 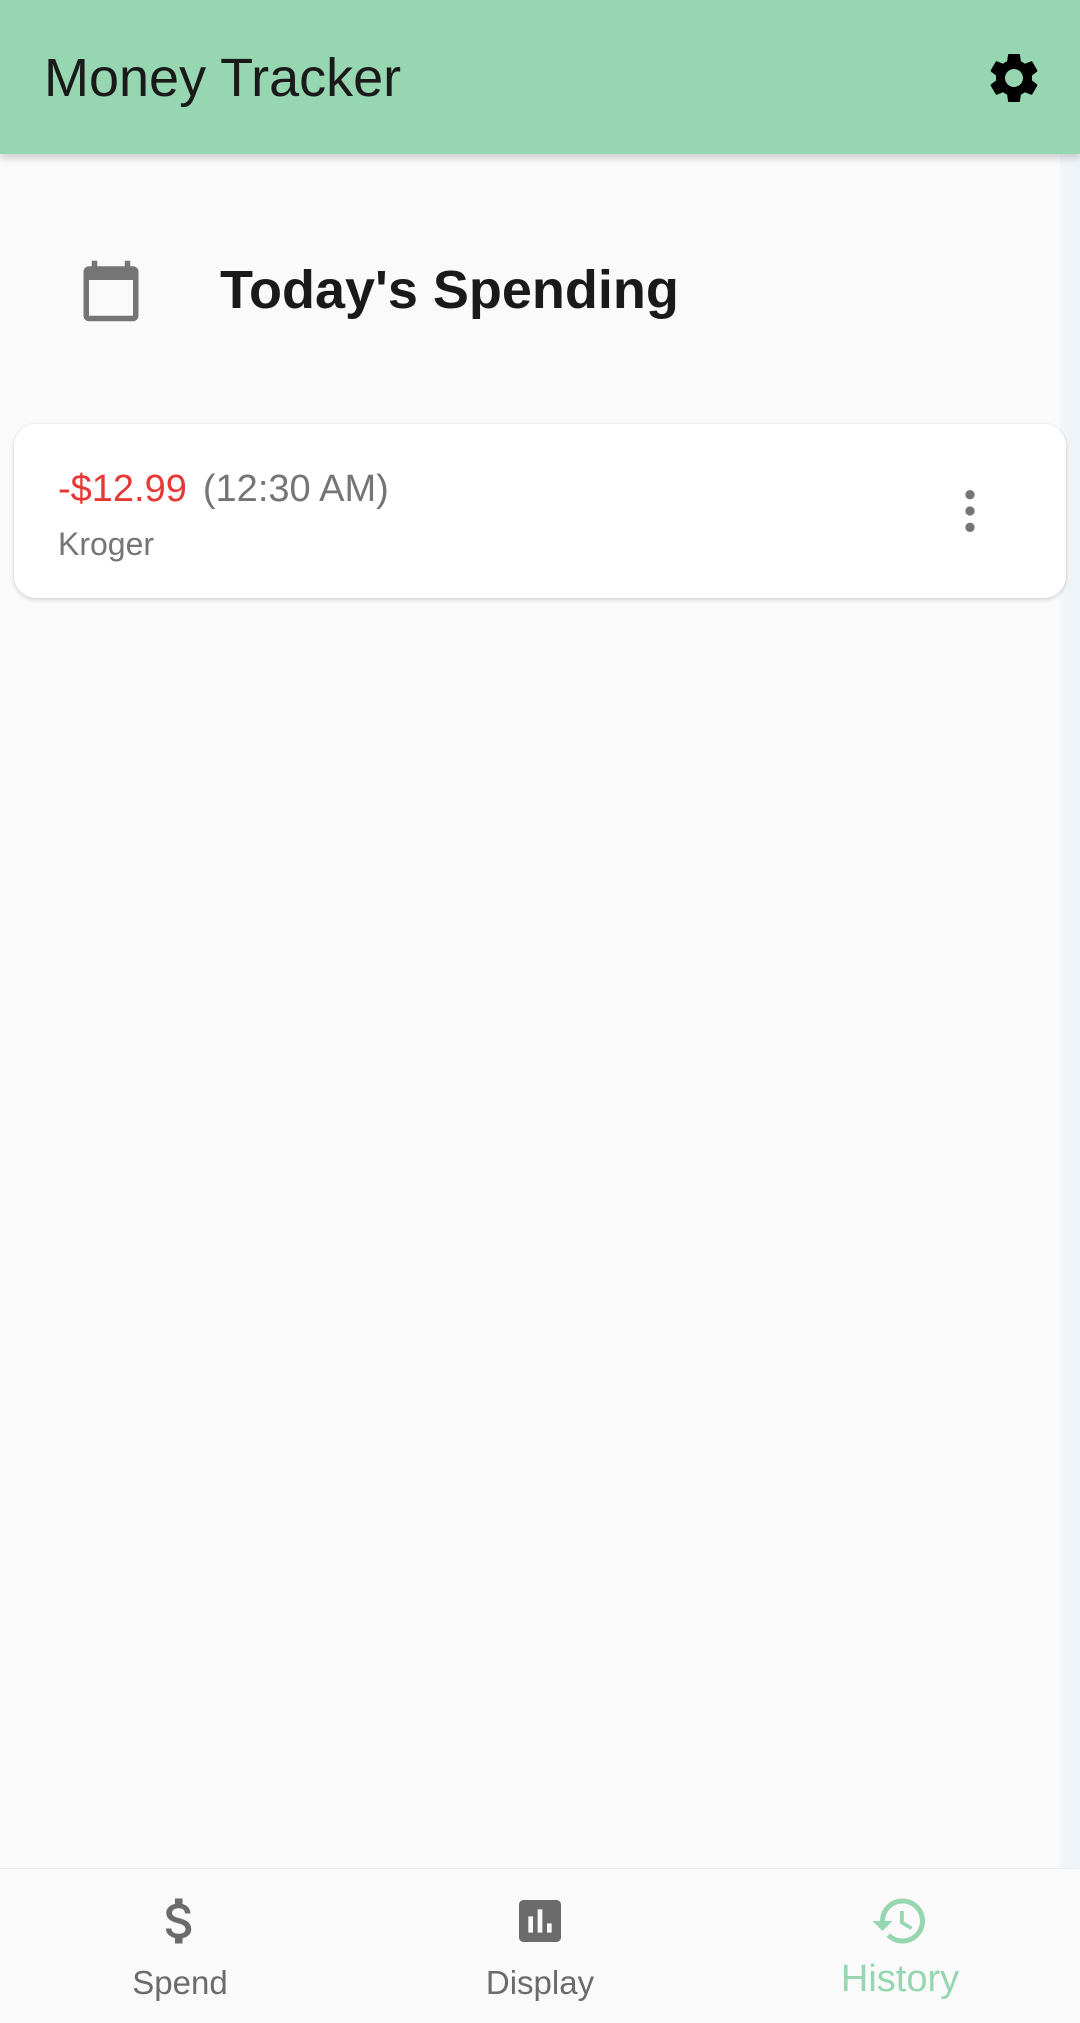 What do you see at coordinates (223, 78) in the screenshot?
I see `app-title: Money Tracker` at bounding box center [223, 78].